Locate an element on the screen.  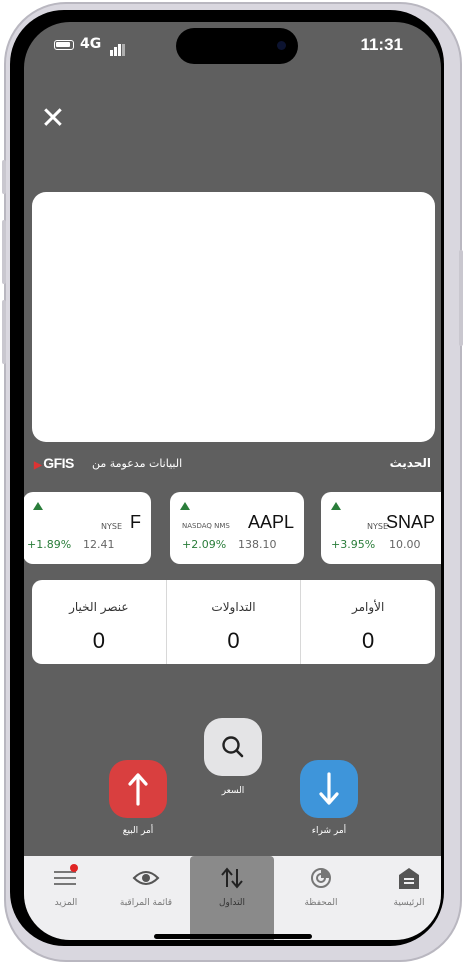
stat-label: التداولات is located at coordinates (233, 607).